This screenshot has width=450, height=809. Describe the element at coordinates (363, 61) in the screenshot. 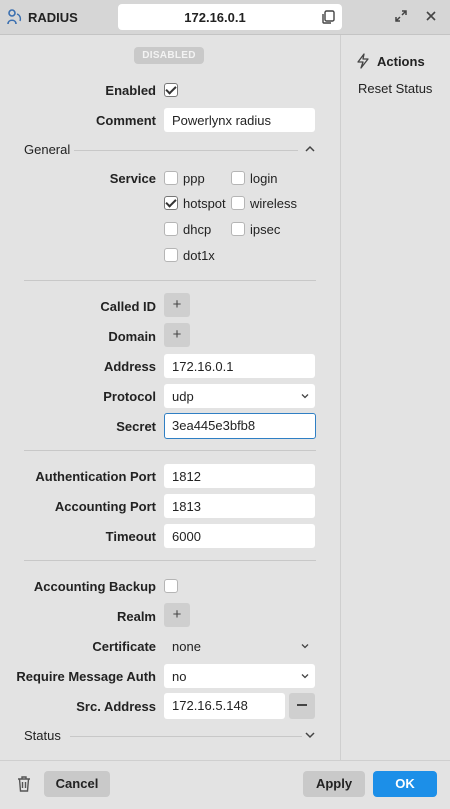

I see `lightning-icon` at that location.